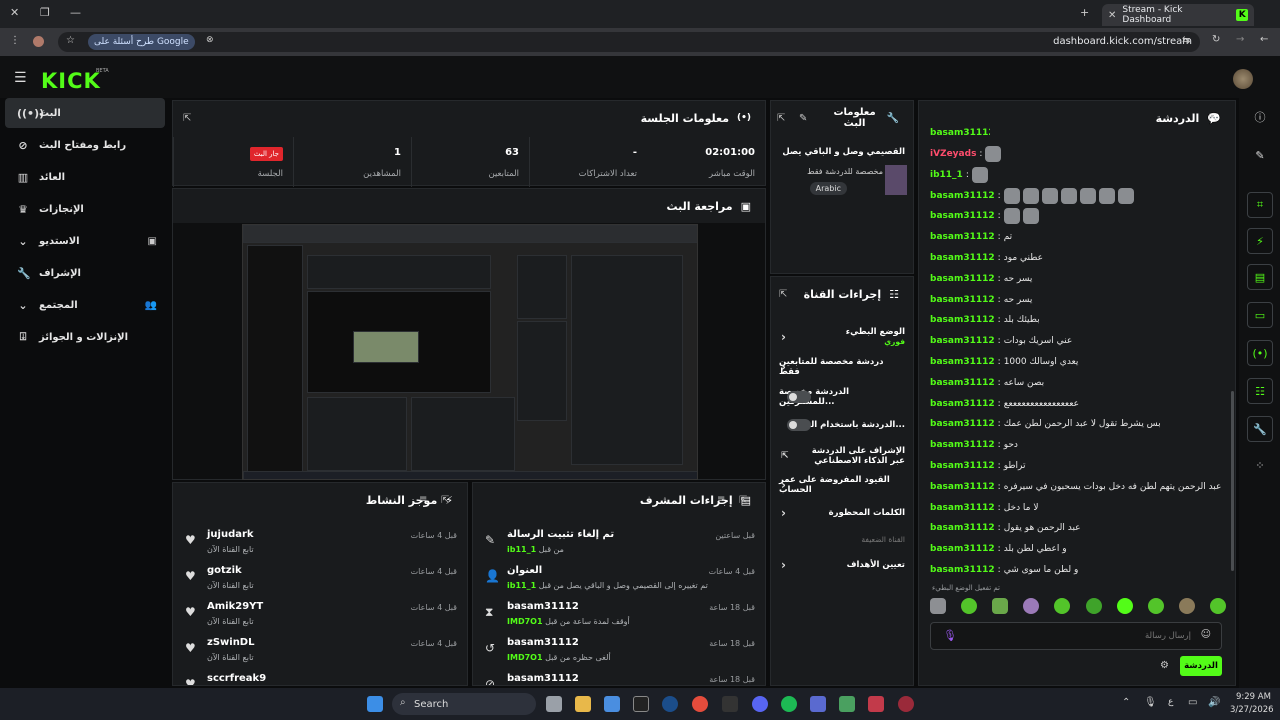 The height and width of the screenshot is (720, 1280). What do you see at coordinates (85, 305) in the screenshot?
I see `sidebar-item-community: ⌄ المجتمع 👥` at bounding box center [85, 305].